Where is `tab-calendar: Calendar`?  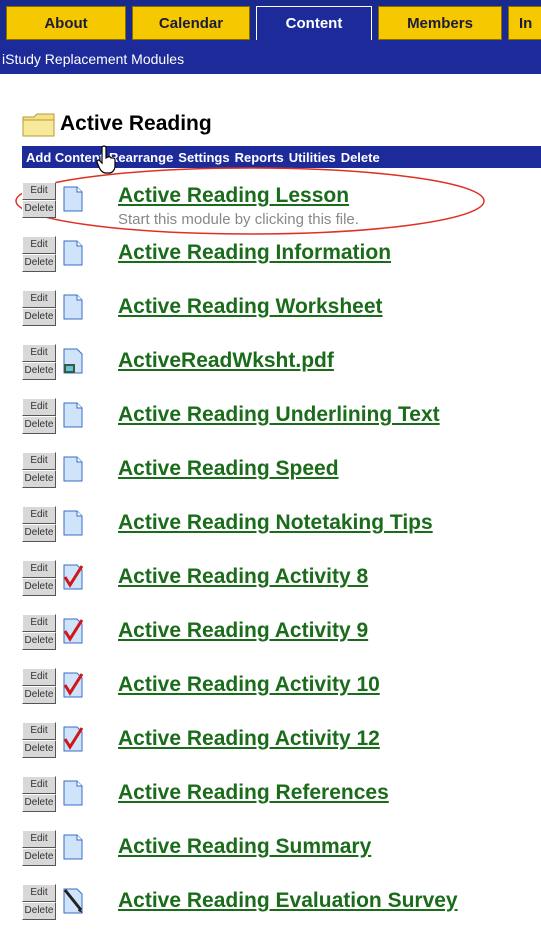 tab-calendar: Calendar is located at coordinates (191, 23).